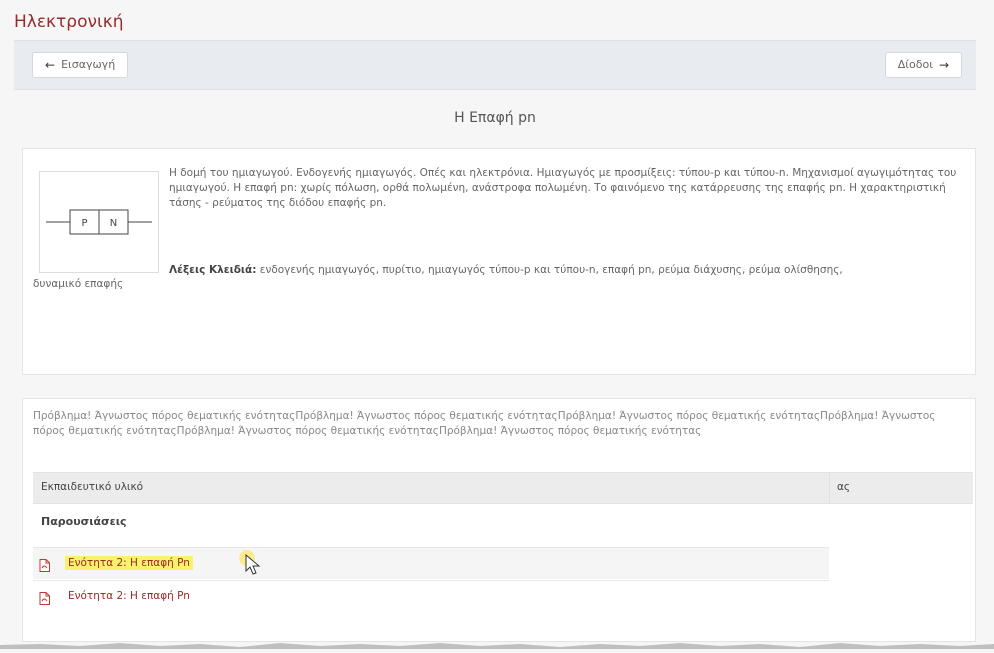 Image resolution: width=994 pixels, height=653 pixels. What do you see at coordinates (213, 270) in the screenshot?
I see `keywords-label: Λέξεις Κλειδιά:` at bounding box center [213, 270].